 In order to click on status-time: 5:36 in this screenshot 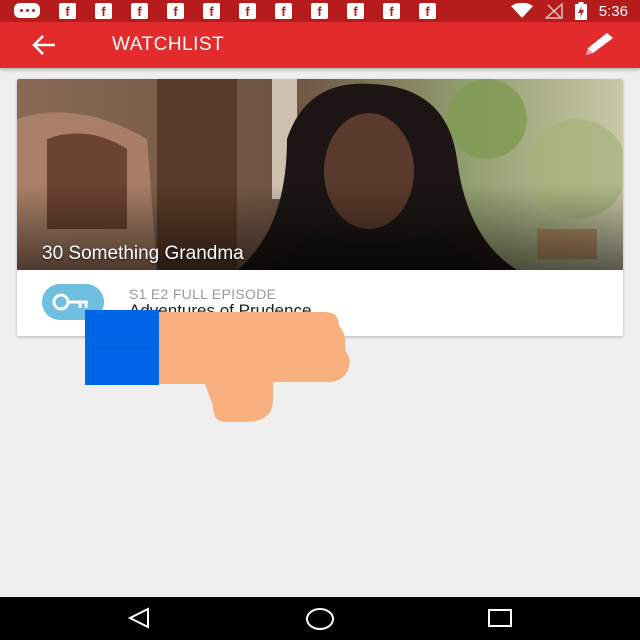, I will do `click(613, 11)`.